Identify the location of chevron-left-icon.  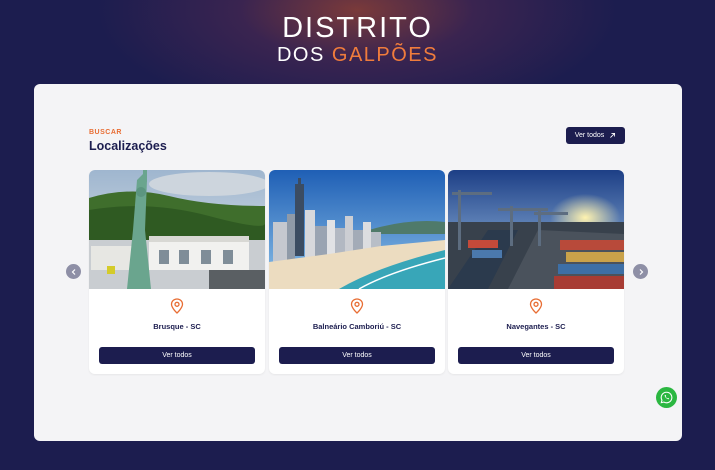
(73, 271).